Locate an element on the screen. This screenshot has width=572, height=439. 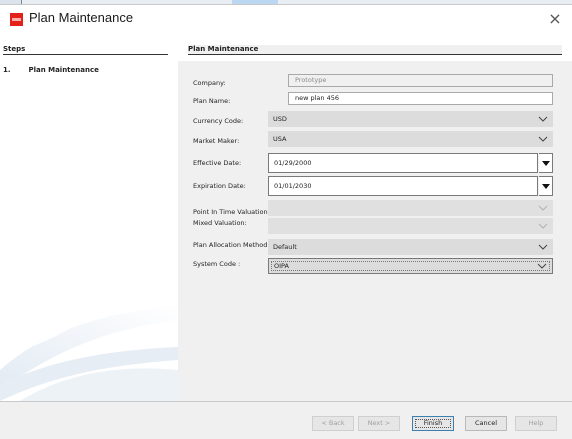
back-button: < Back is located at coordinates (333, 423).